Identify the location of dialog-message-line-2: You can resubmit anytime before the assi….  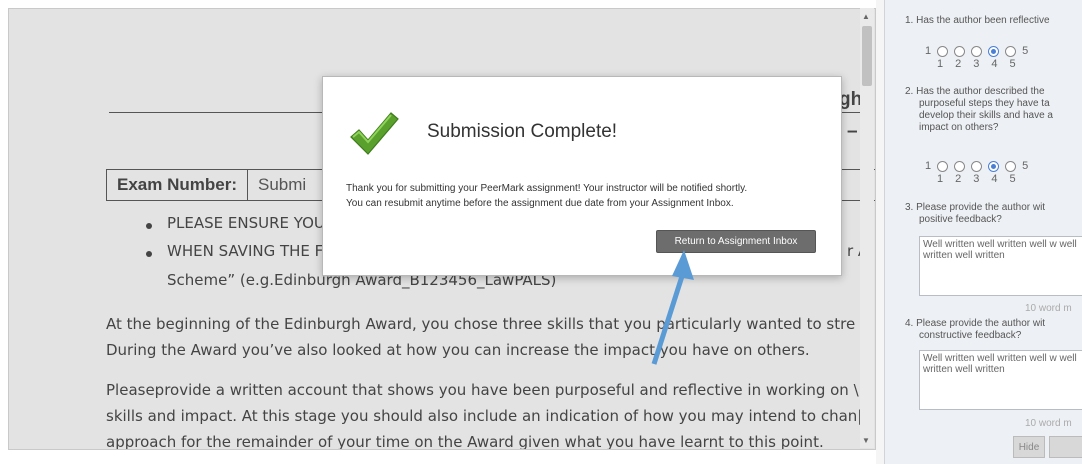
(540, 203).